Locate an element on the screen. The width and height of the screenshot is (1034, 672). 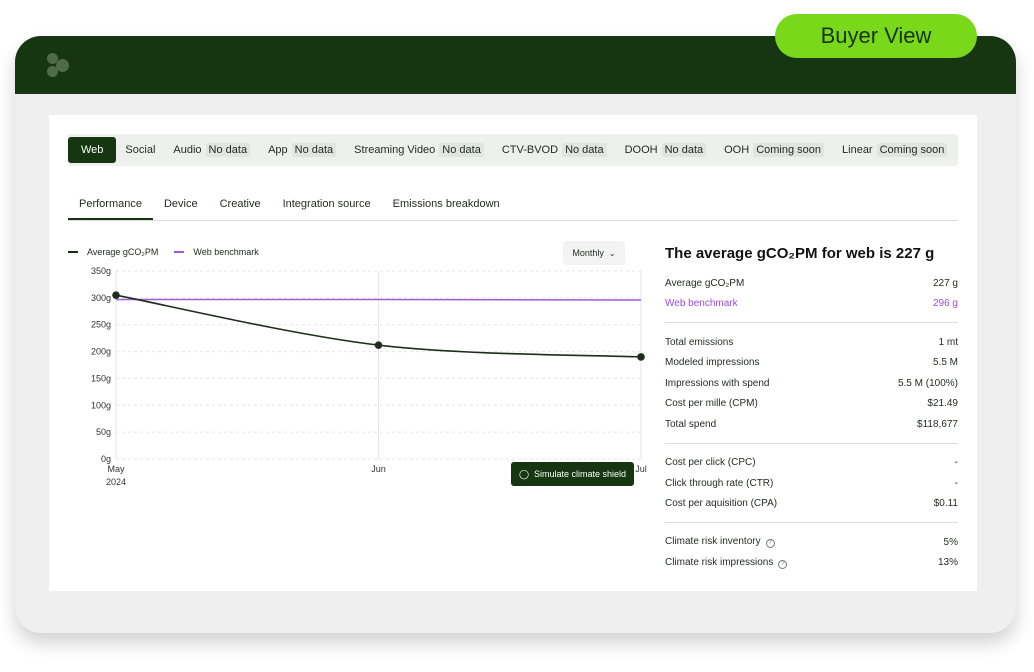
x-tick-label: May is located at coordinates (116, 469).